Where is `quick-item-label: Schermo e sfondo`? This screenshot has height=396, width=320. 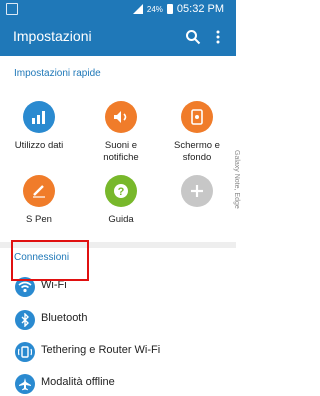 quick-item-label: Schermo e sfondo is located at coordinates (197, 151).